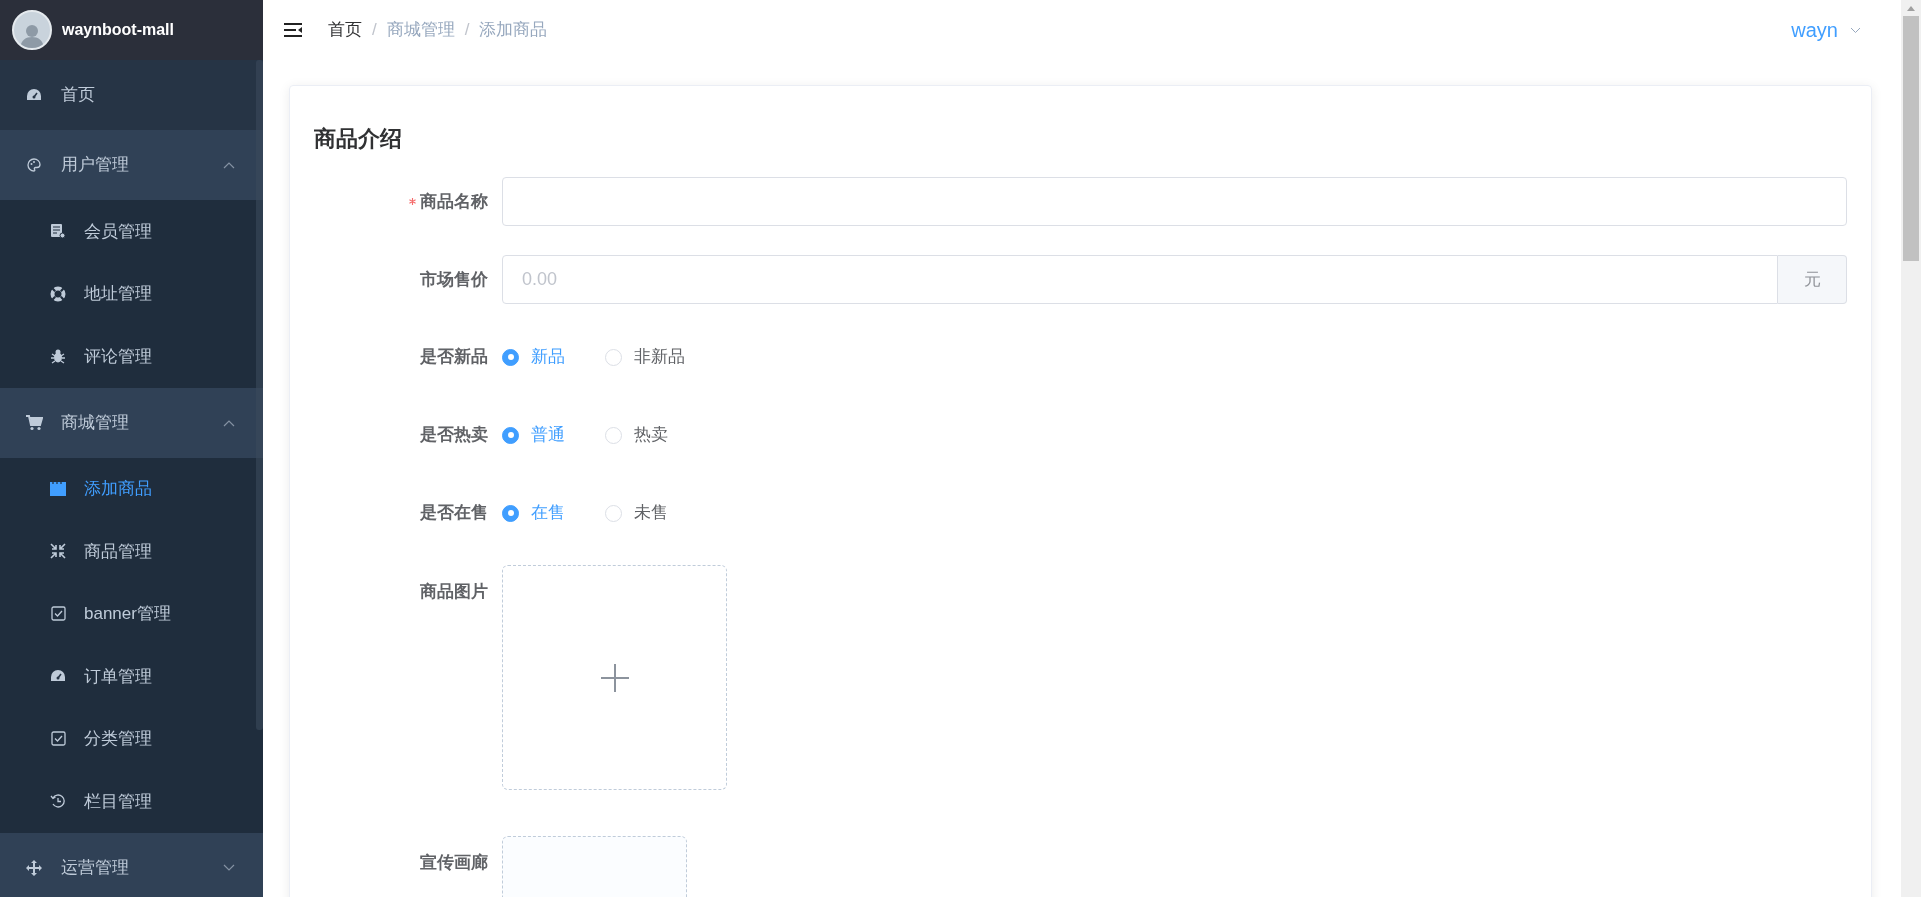  Describe the element at coordinates (131, 864) in the screenshot. I see `menu-item: 运营管理` at that location.